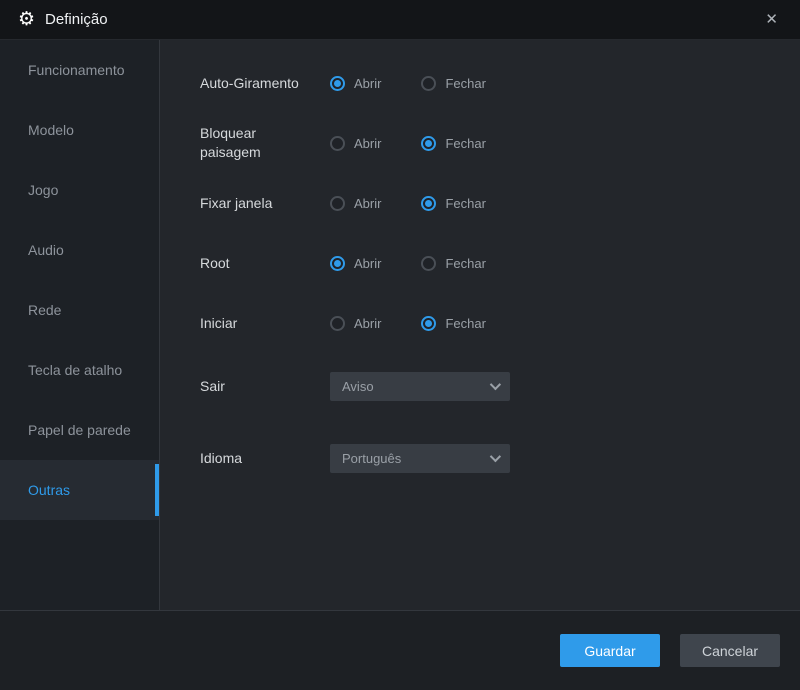 This screenshot has height=690, width=800. I want to click on setting-row-idioma: Idioma Português, so click(500, 458).